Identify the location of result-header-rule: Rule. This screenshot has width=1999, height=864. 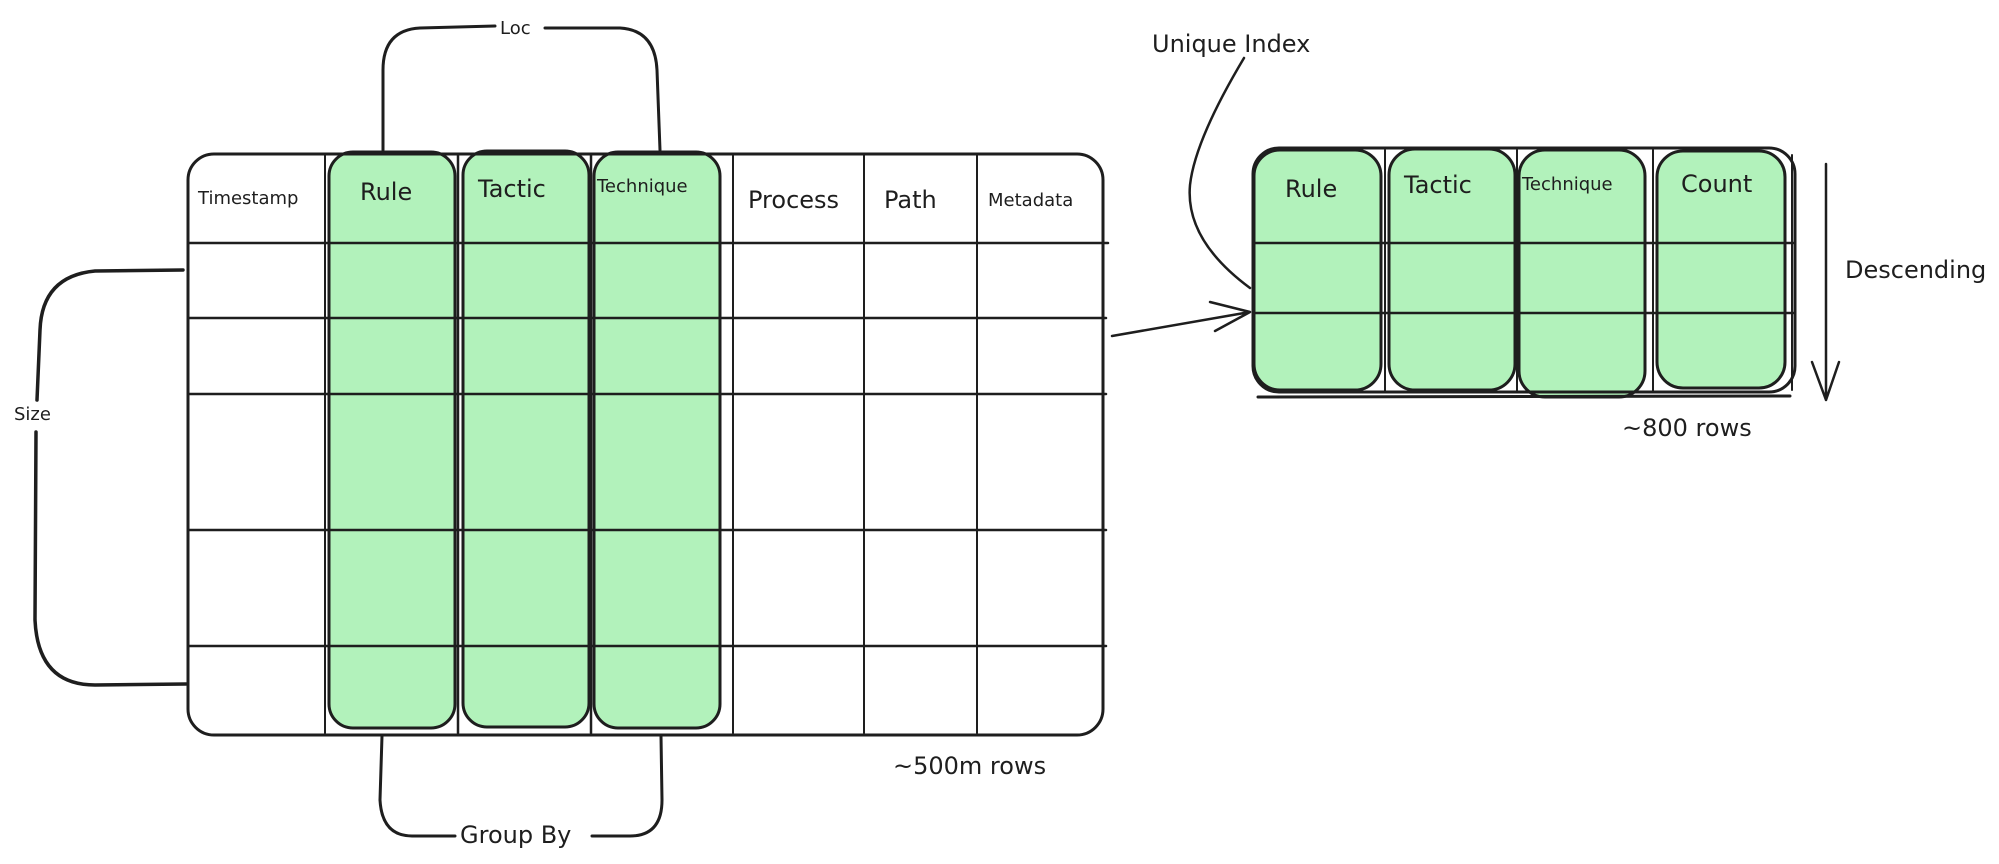
(1311, 189).